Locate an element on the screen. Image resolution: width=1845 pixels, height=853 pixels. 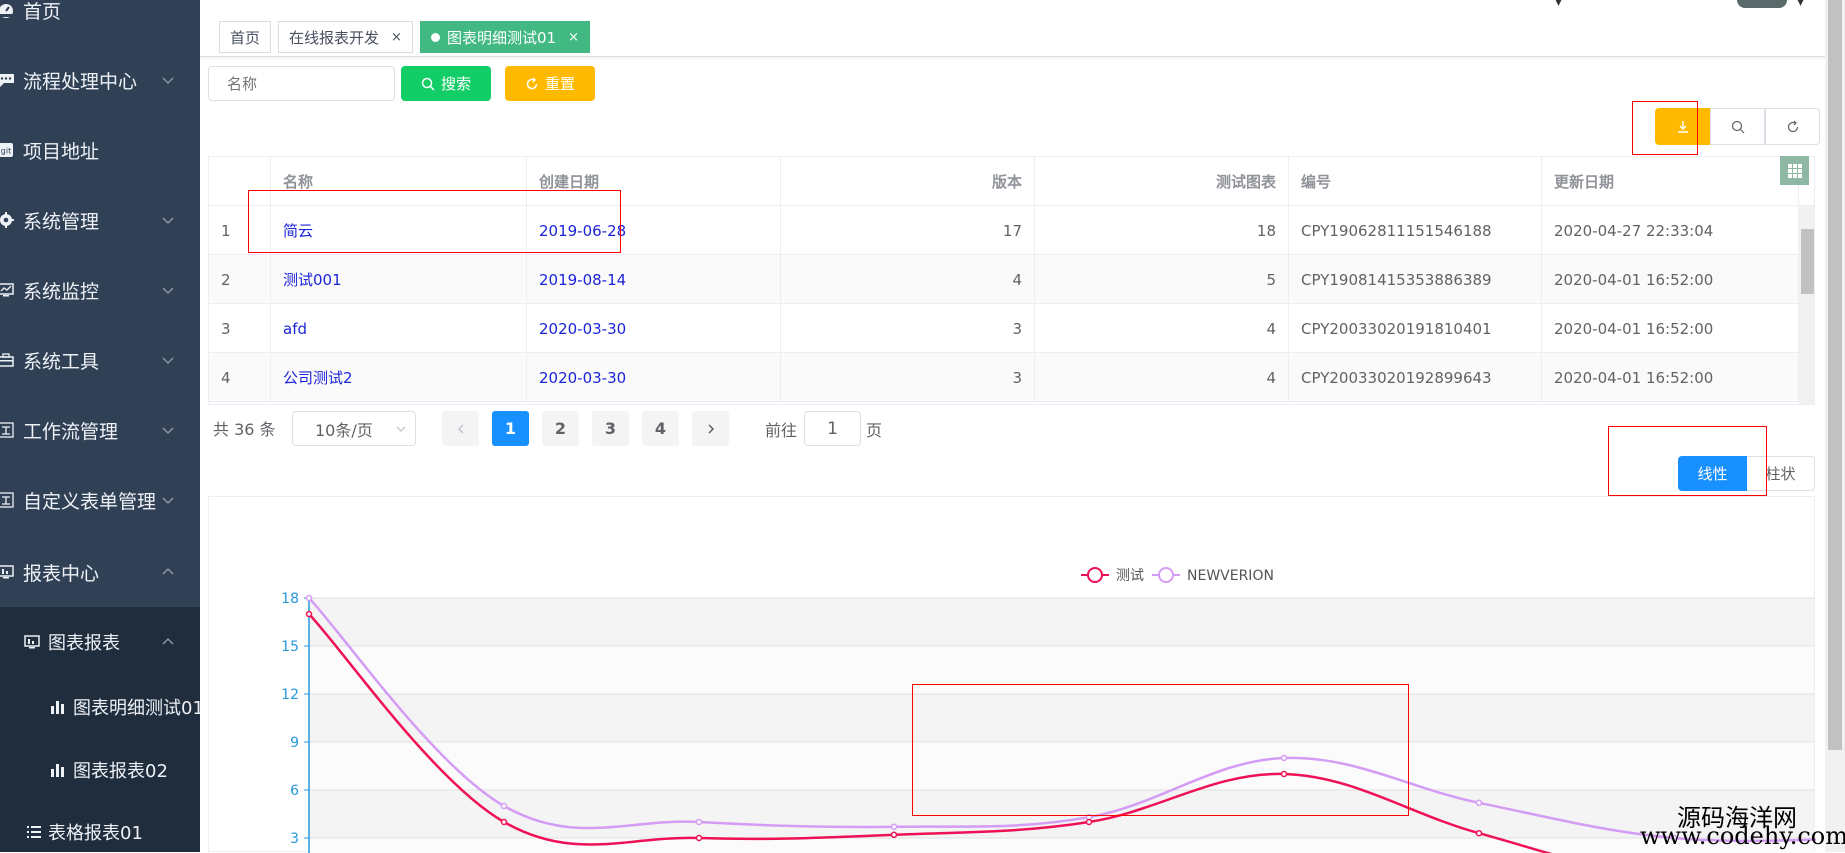
tag-home: 首页 is located at coordinates (245, 37).